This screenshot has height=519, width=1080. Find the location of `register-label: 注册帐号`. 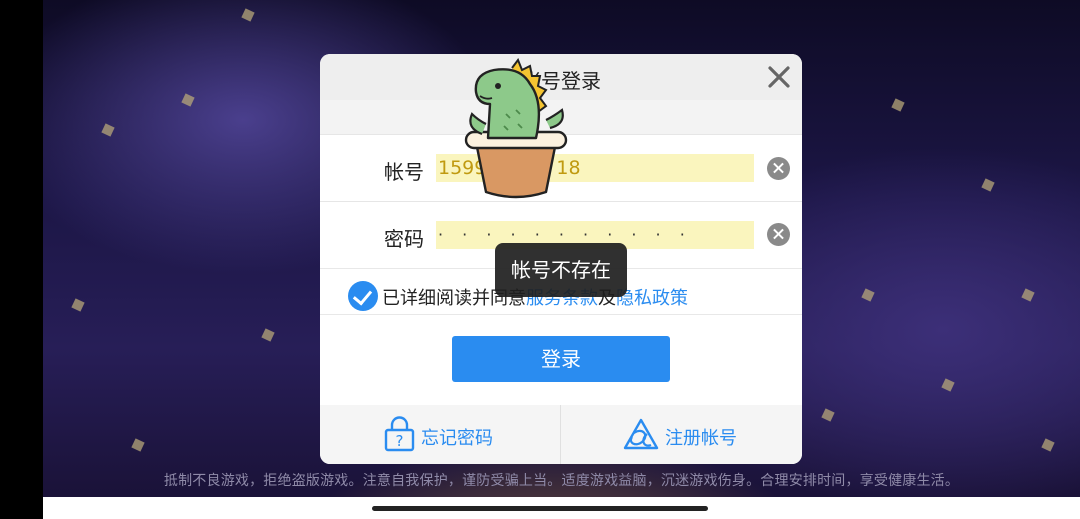

register-label: 注册帐号 is located at coordinates (701, 438).